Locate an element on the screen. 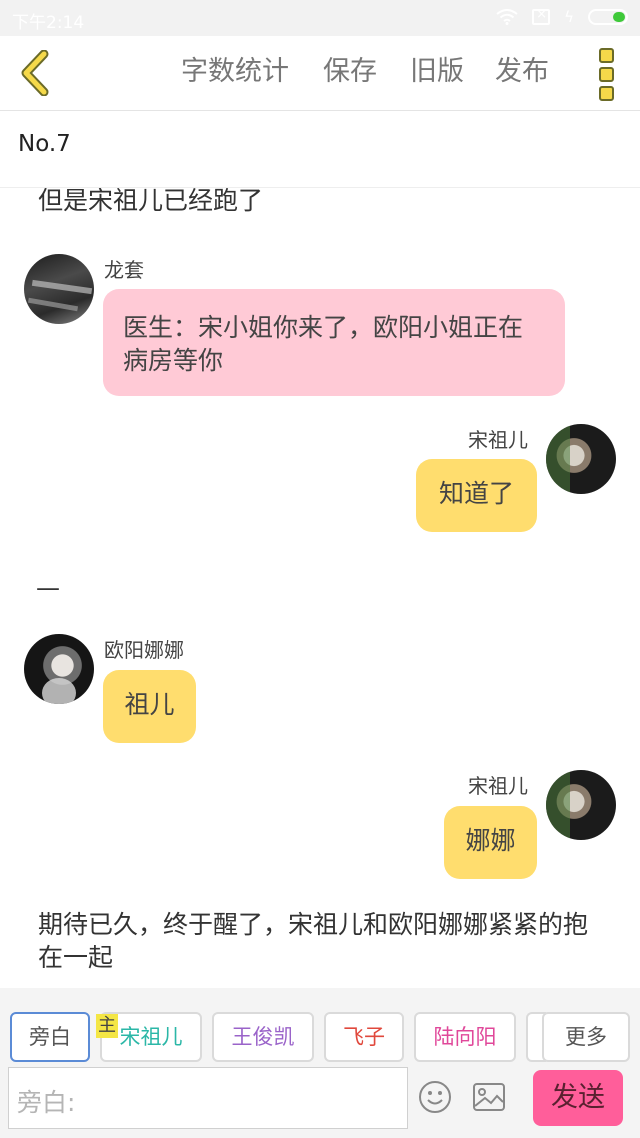 The width and height of the screenshot is (640, 1138). sender-name: 欧阳娜娜 is located at coordinates (144, 650).